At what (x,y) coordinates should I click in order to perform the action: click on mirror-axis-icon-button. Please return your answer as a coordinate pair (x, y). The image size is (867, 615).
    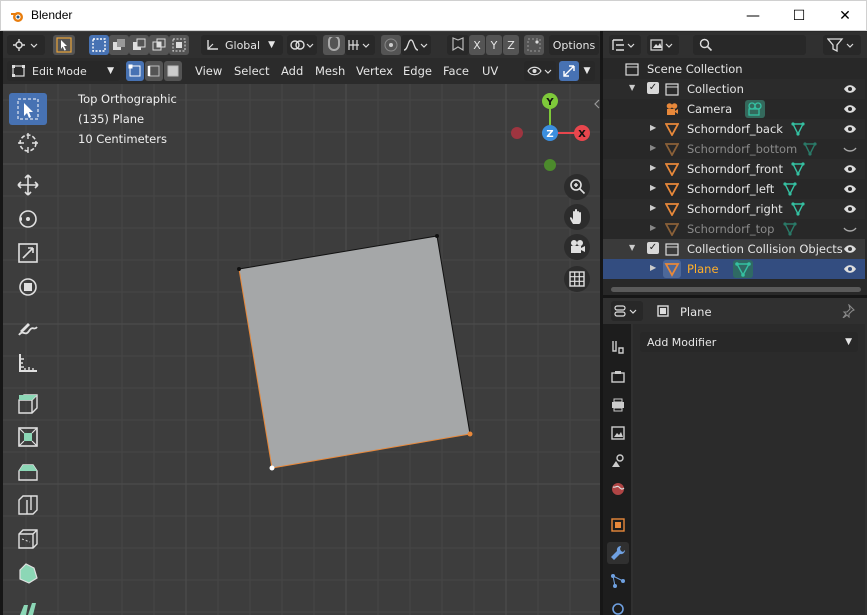
    Looking at the image, I should click on (458, 45).